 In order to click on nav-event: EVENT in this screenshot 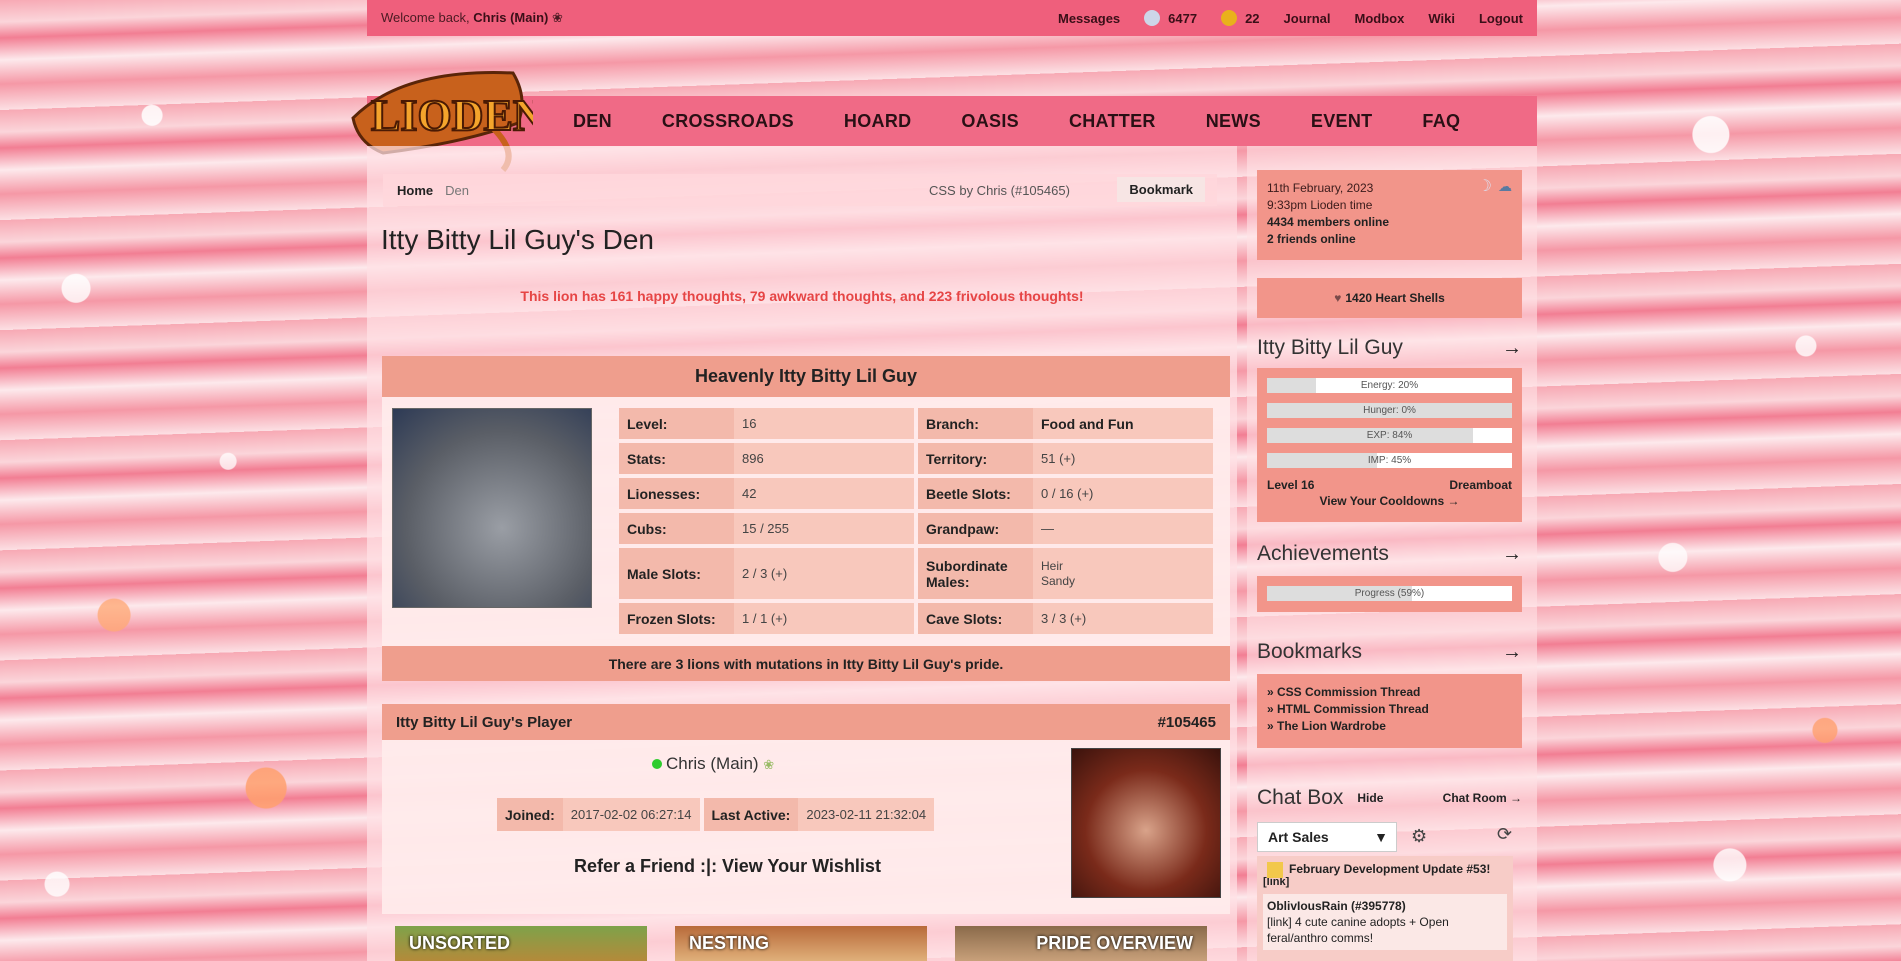, I will do `click(1342, 121)`.